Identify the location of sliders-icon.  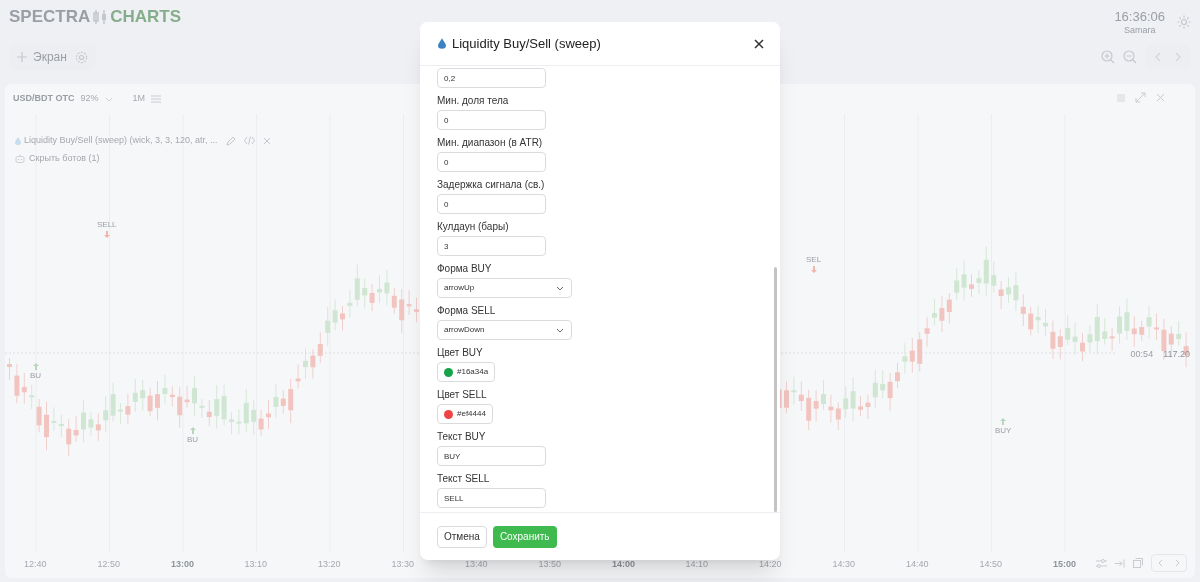
(1101, 563).